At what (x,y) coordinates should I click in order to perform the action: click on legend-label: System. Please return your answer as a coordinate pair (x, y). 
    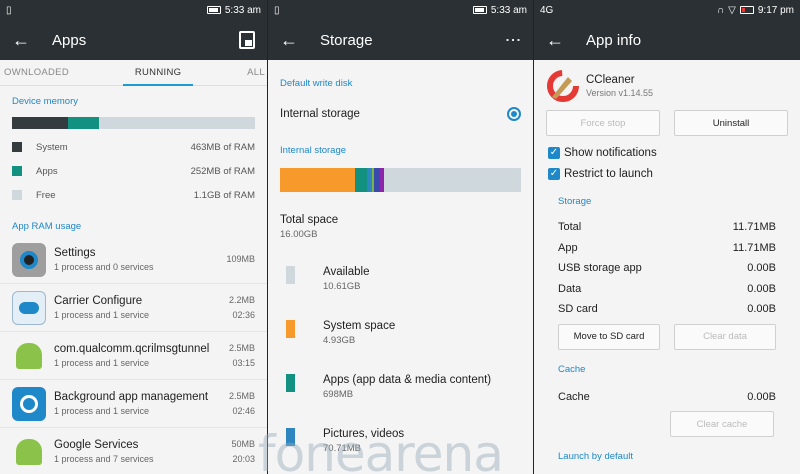
    Looking at the image, I should click on (52, 147).